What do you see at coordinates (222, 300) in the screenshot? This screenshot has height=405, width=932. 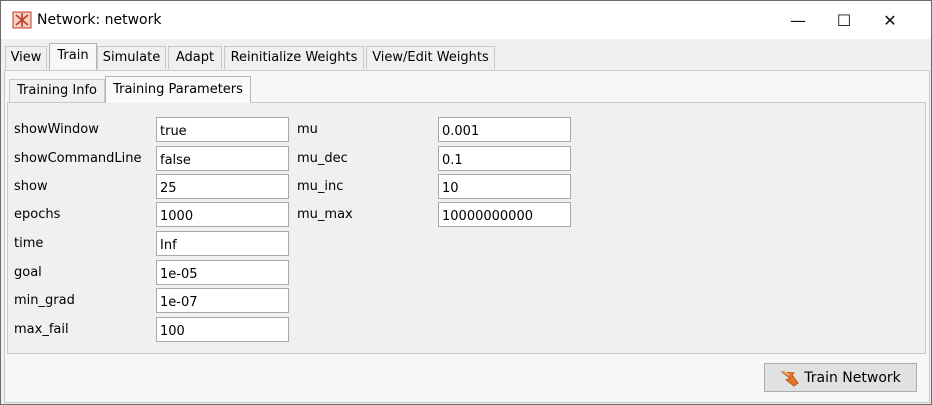 I see `param-field-min-grad` at bounding box center [222, 300].